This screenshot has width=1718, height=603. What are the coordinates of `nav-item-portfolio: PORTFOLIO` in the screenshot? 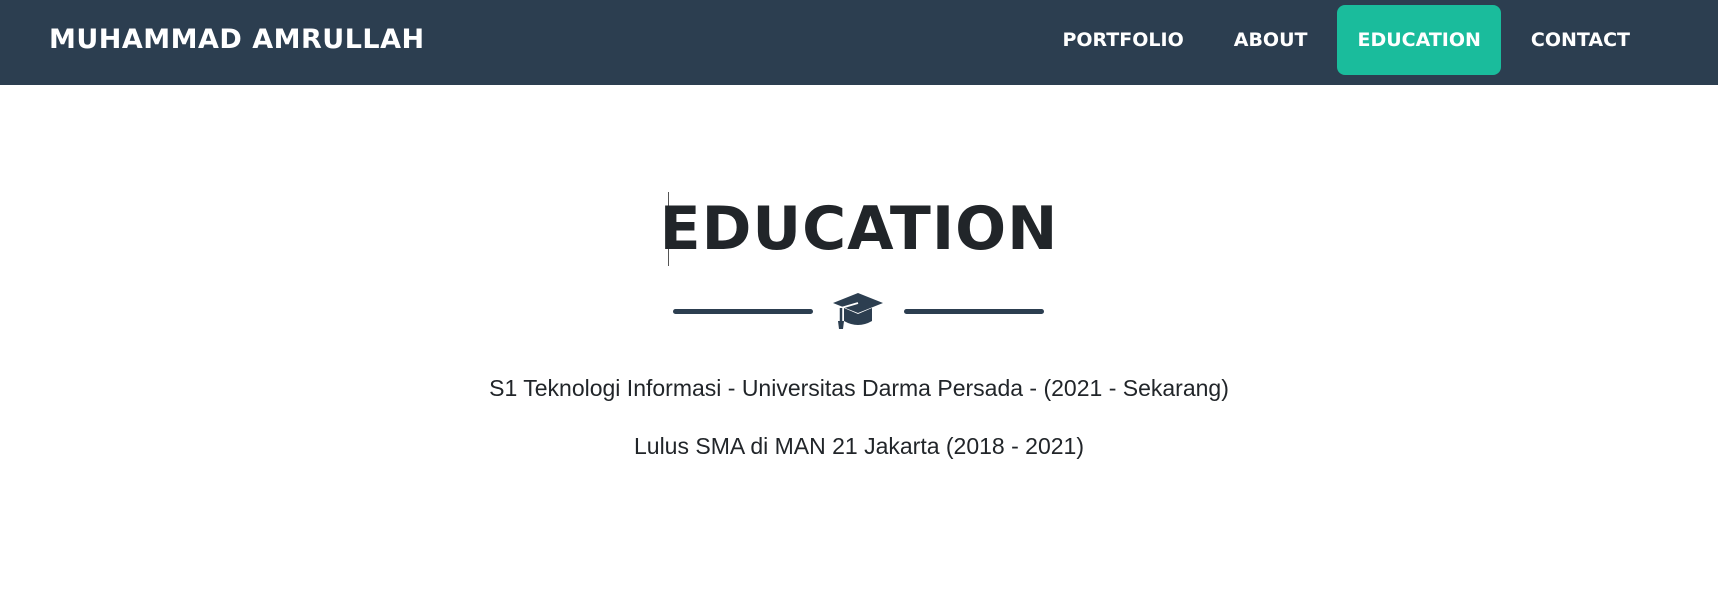 It's located at (1122, 40).